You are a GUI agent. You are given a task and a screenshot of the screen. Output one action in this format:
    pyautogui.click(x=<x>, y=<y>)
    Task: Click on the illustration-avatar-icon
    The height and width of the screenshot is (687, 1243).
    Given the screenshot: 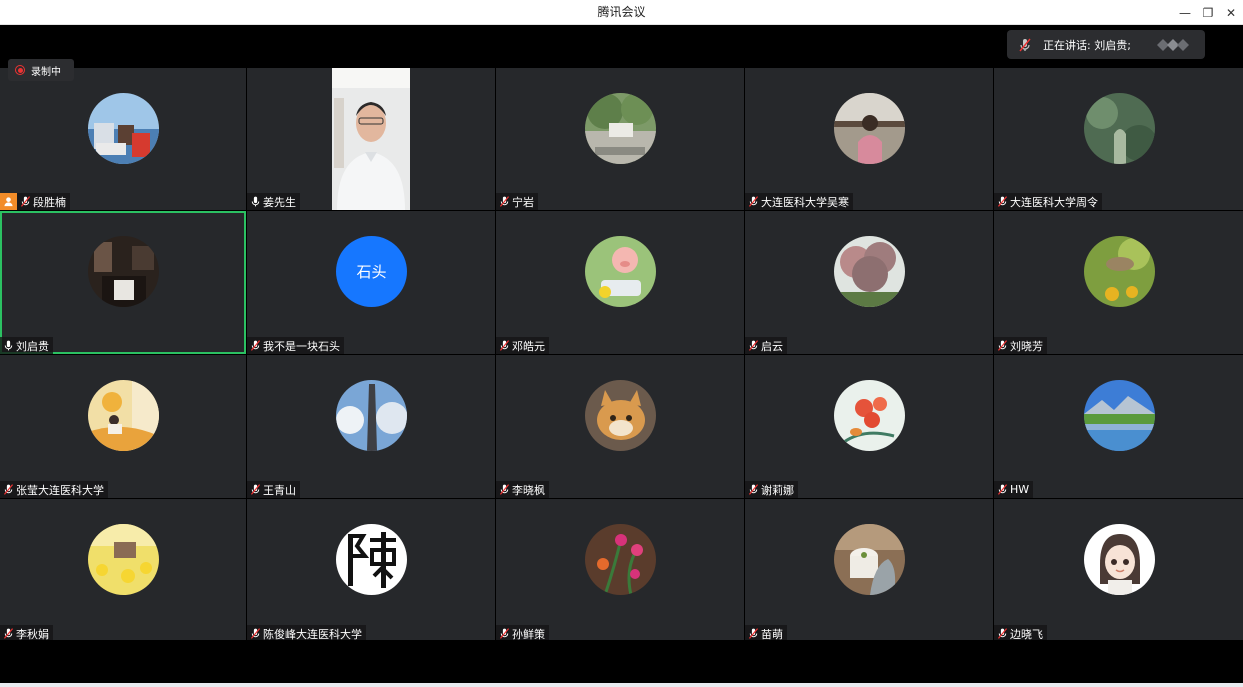 What is the action you would take?
    pyautogui.click(x=123, y=415)
    